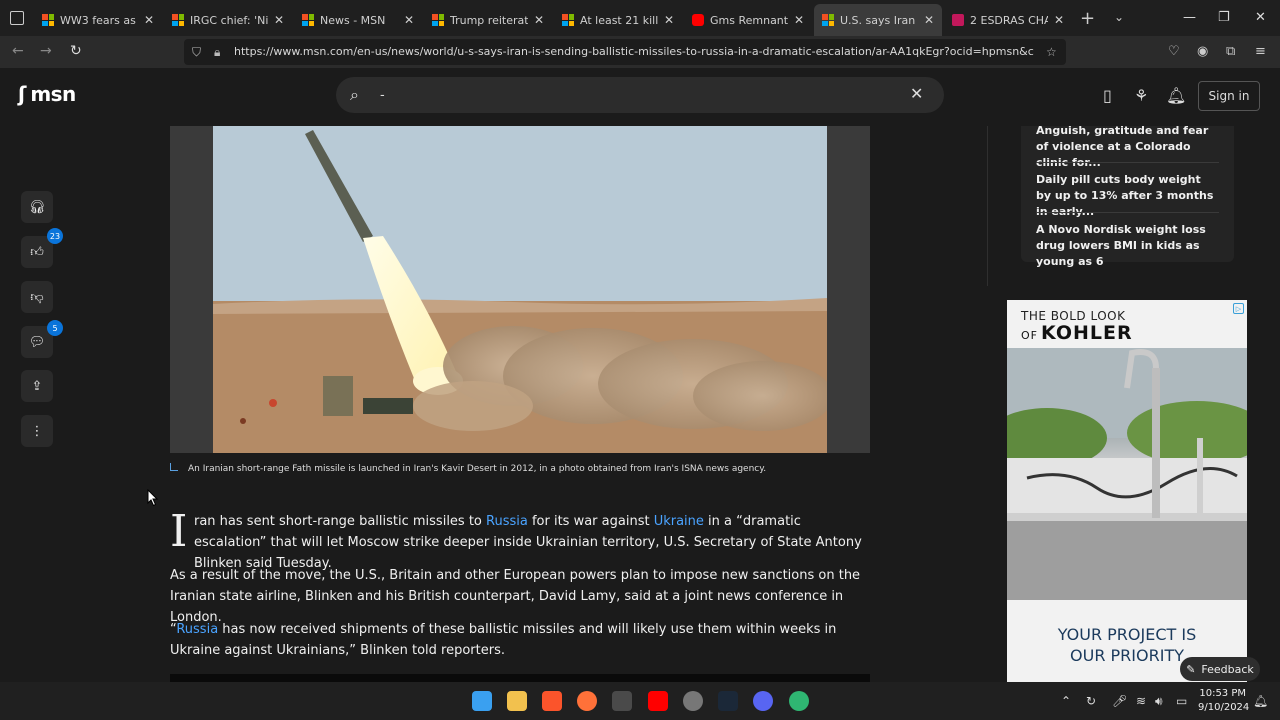 This screenshot has height=720, width=1280. I want to click on search-input, so click(640, 95).